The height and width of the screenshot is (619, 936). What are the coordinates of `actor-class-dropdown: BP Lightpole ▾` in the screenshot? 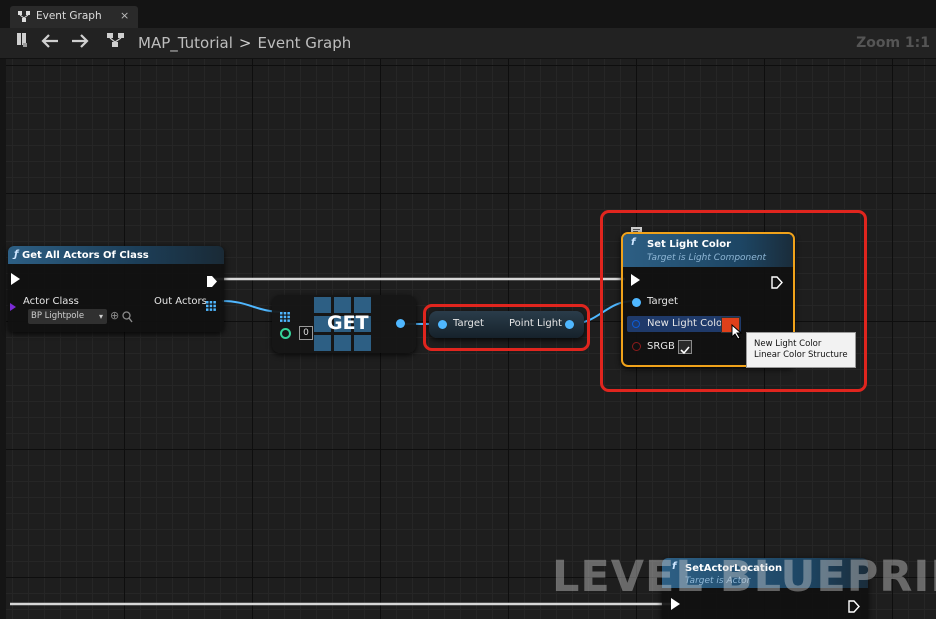 It's located at (67, 316).